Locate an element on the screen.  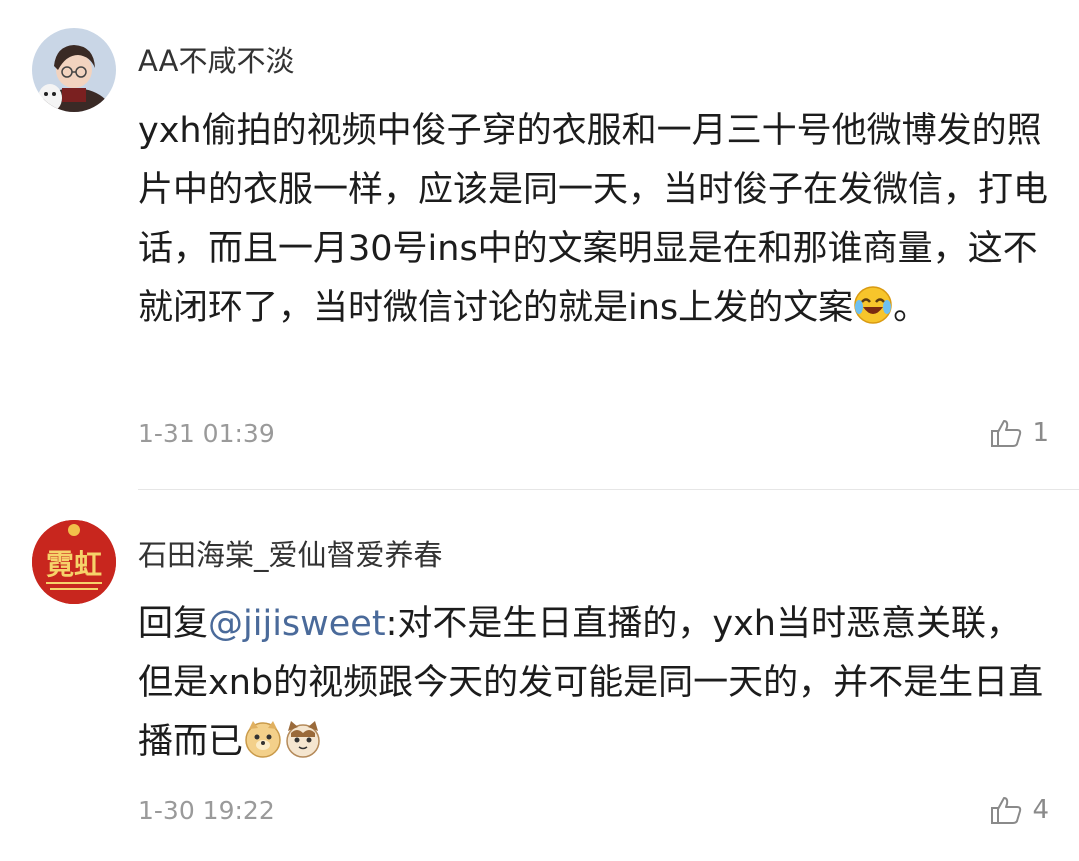
username: 石田海棠_爱仙督爱养春 is located at coordinates (290, 553).